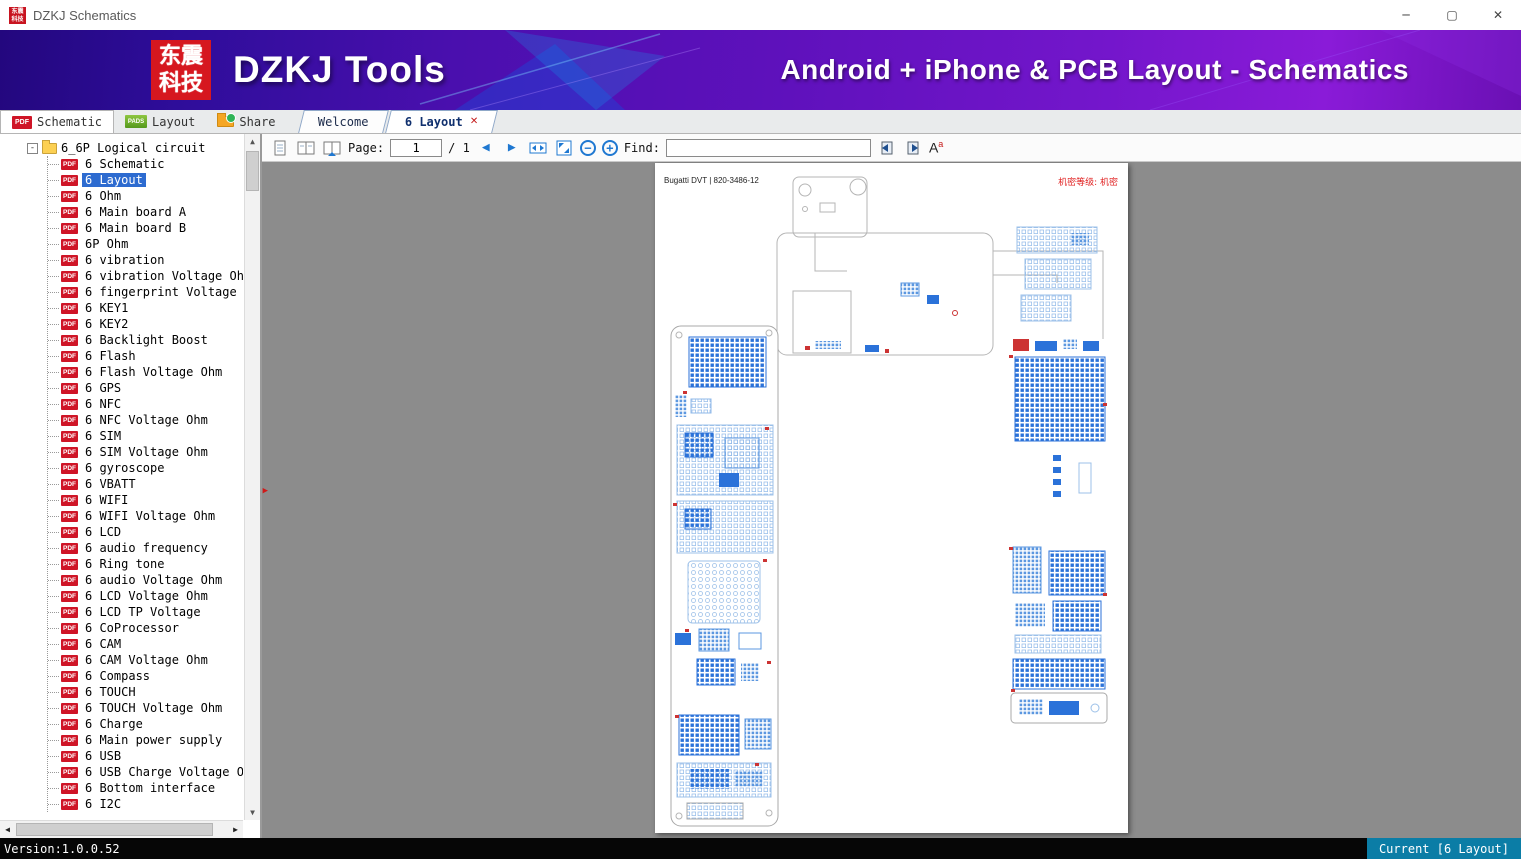 The height and width of the screenshot is (859, 1521). Describe the element at coordinates (145, 324) in the screenshot. I see `tree-item: PDF 6 KEY2` at that location.